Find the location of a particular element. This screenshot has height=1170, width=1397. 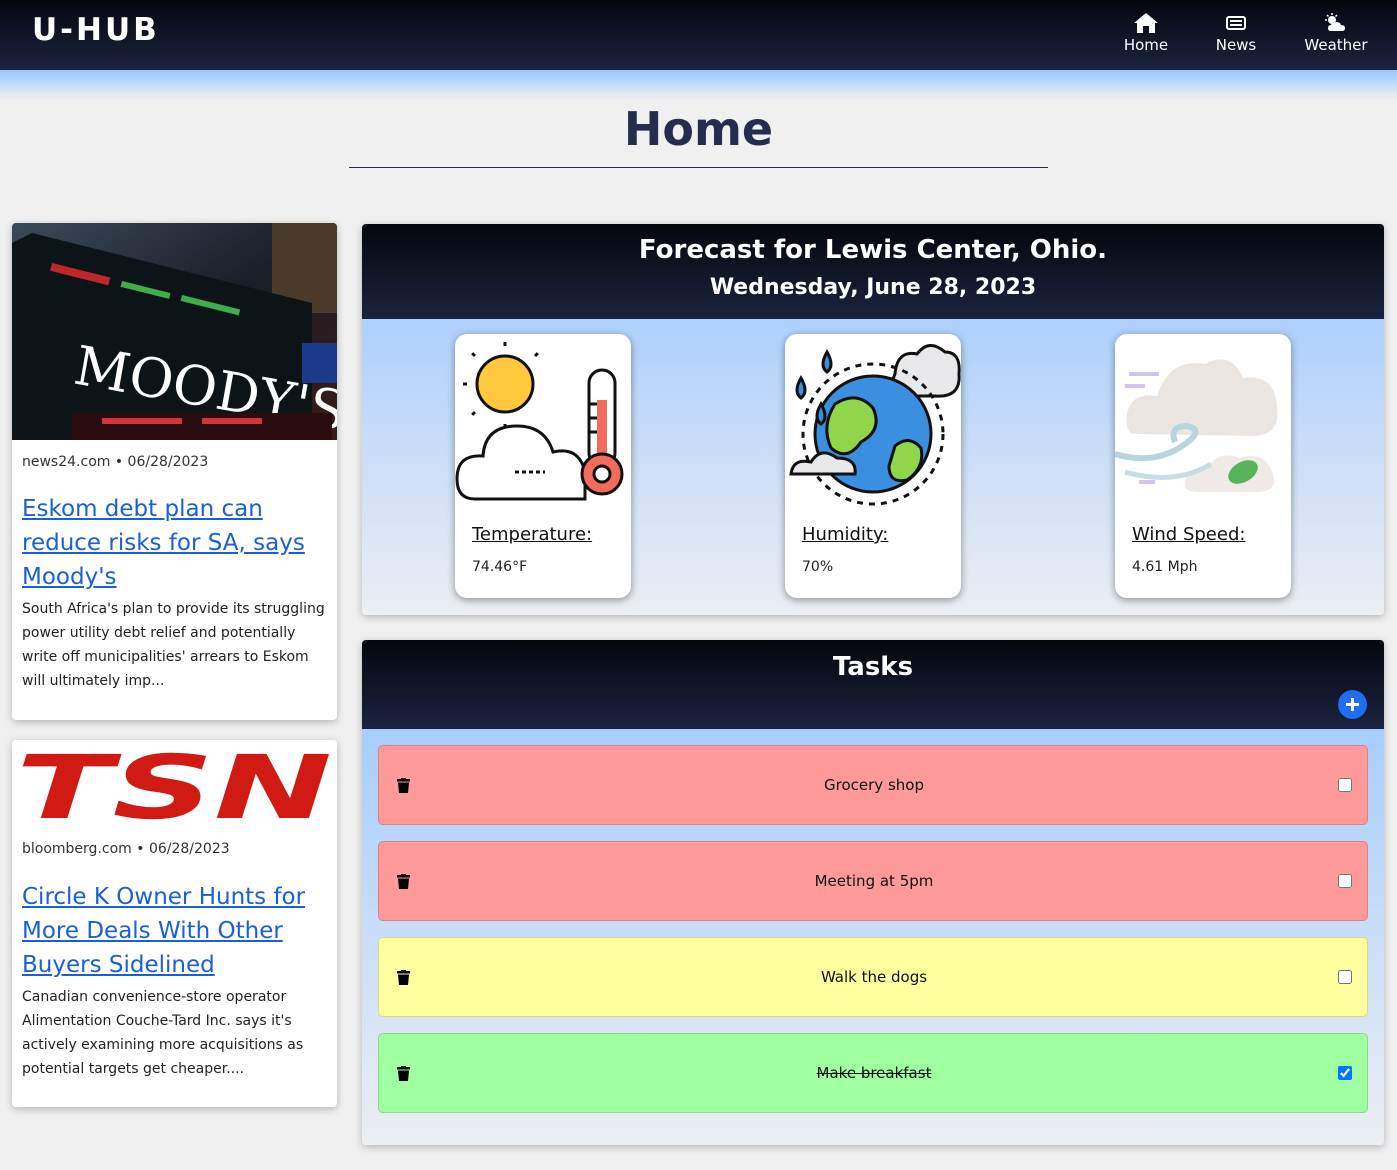

humidity-value: 70% is located at coordinates (818, 567).